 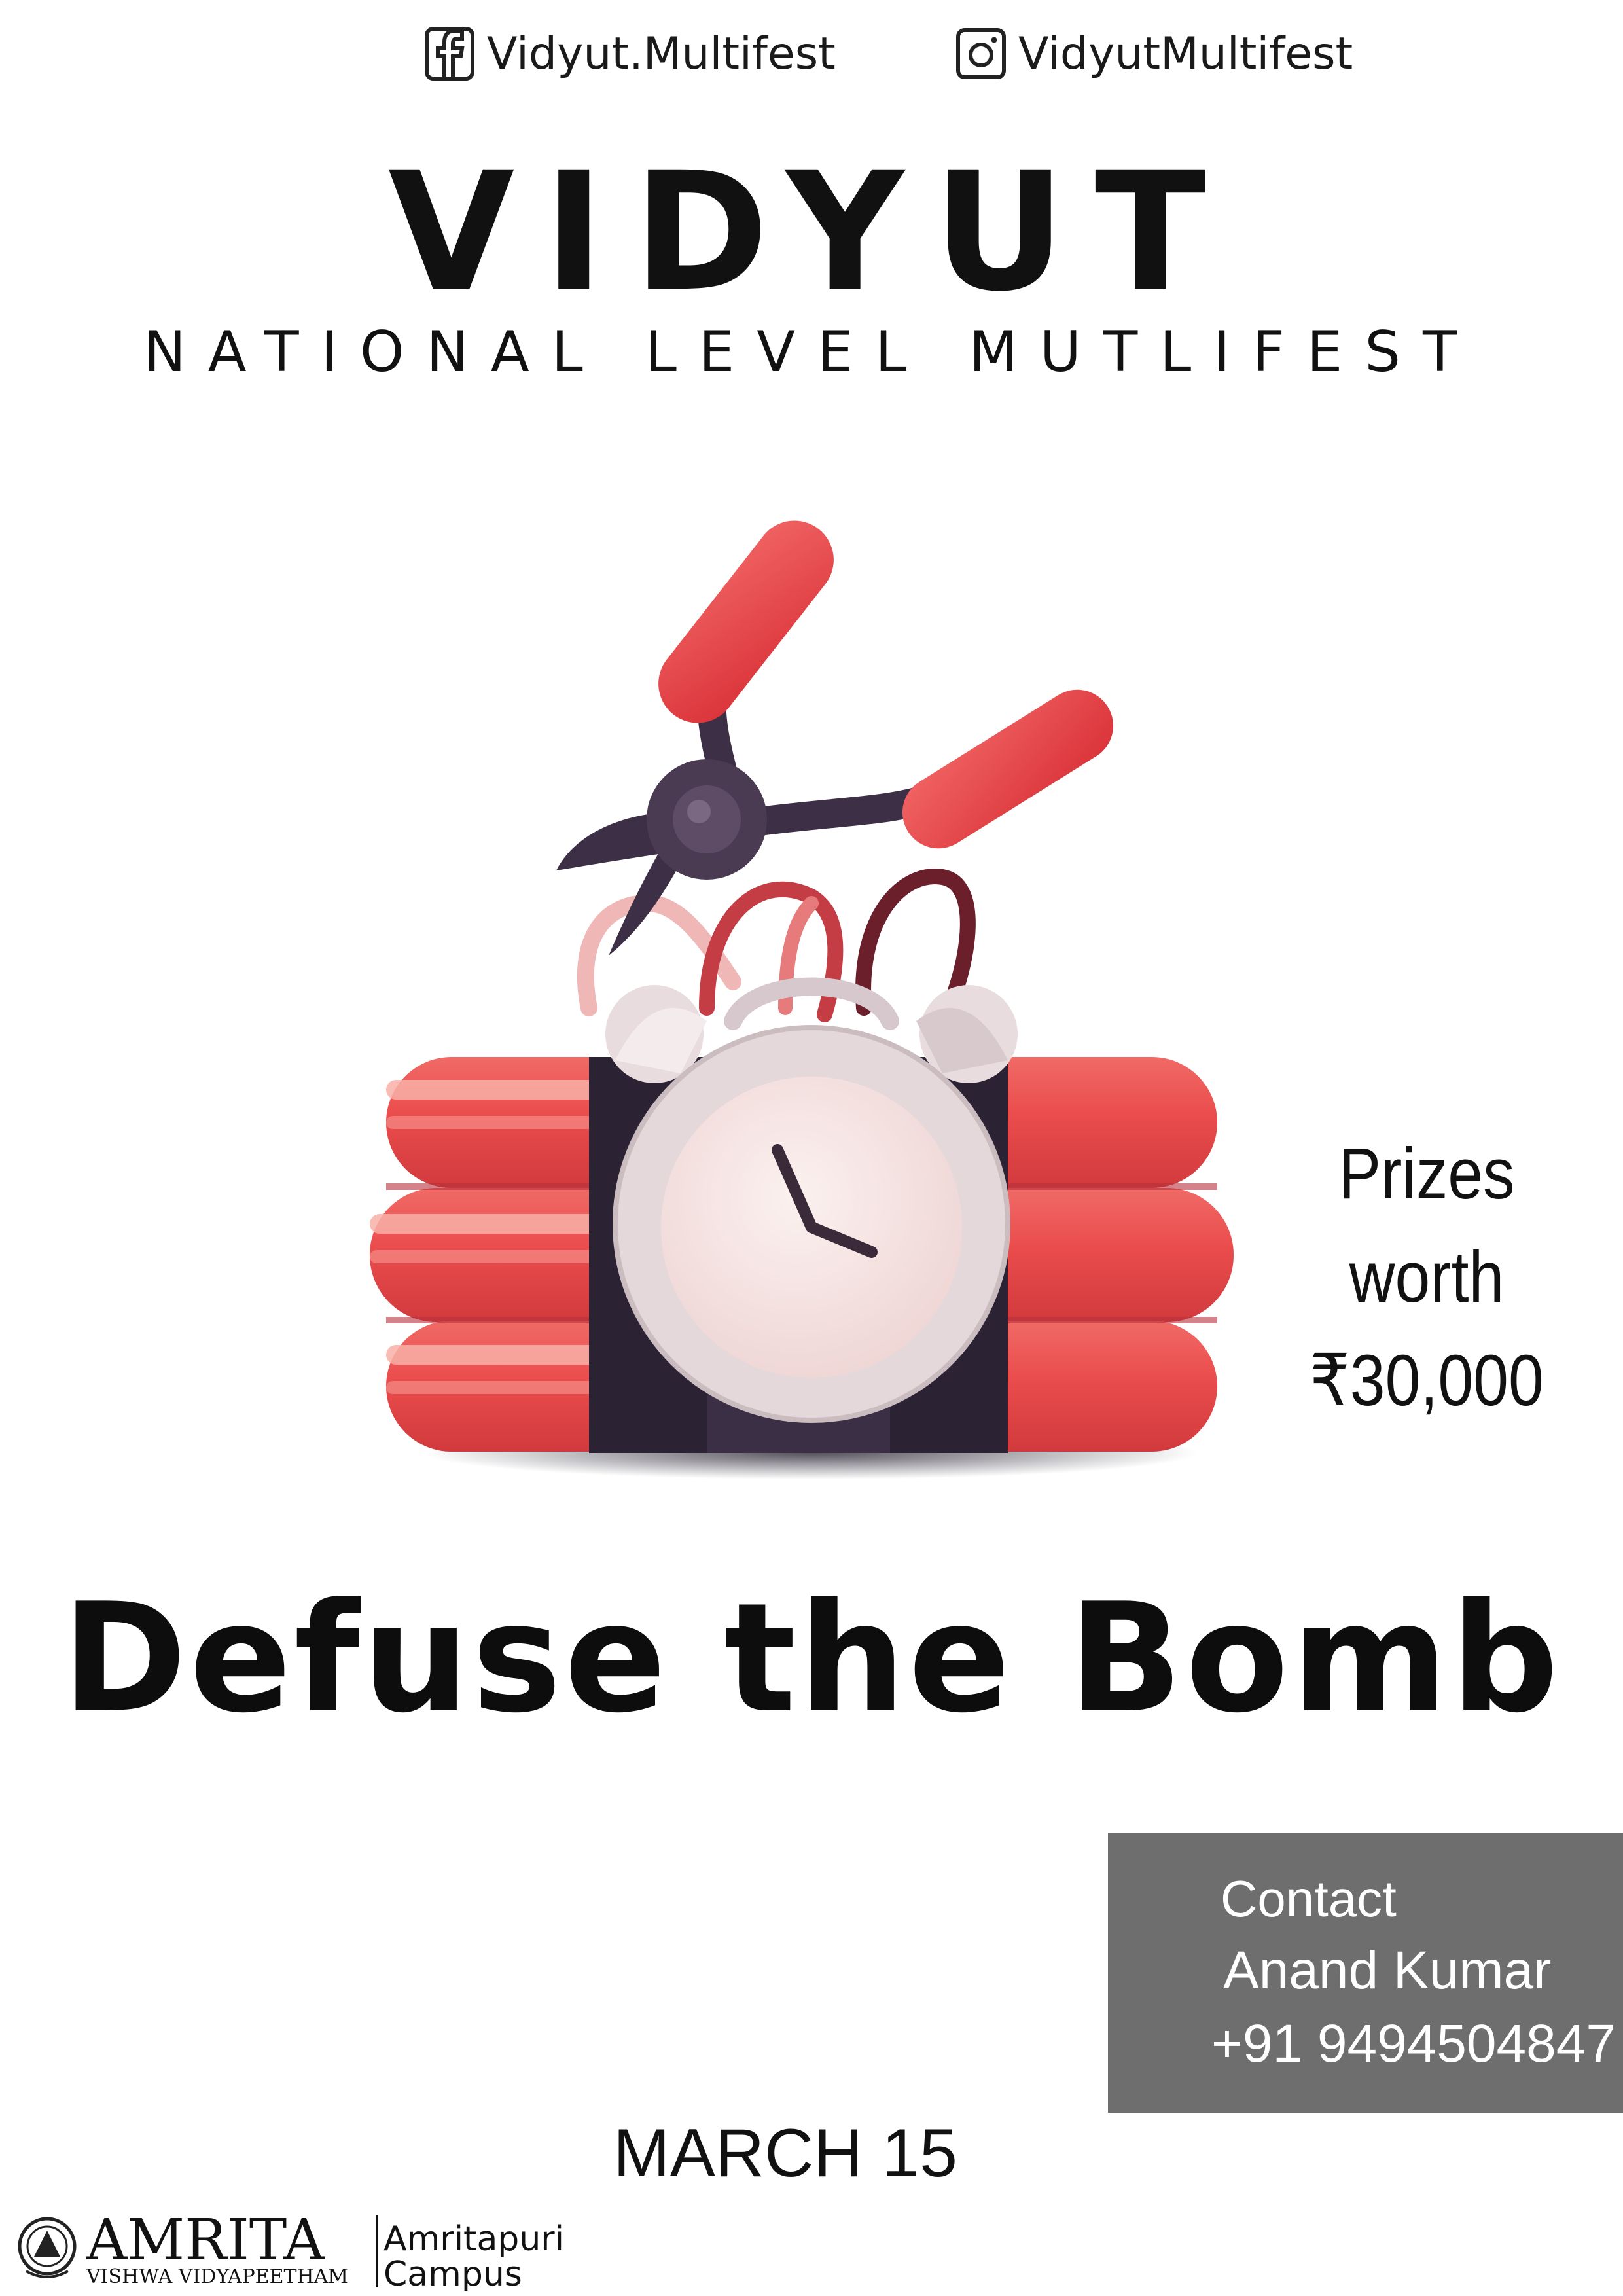 What do you see at coordinates (811, 1659) in the screenshot?
I see `event-name: Defuse the Bomb` at bounding box center [811, 1659].